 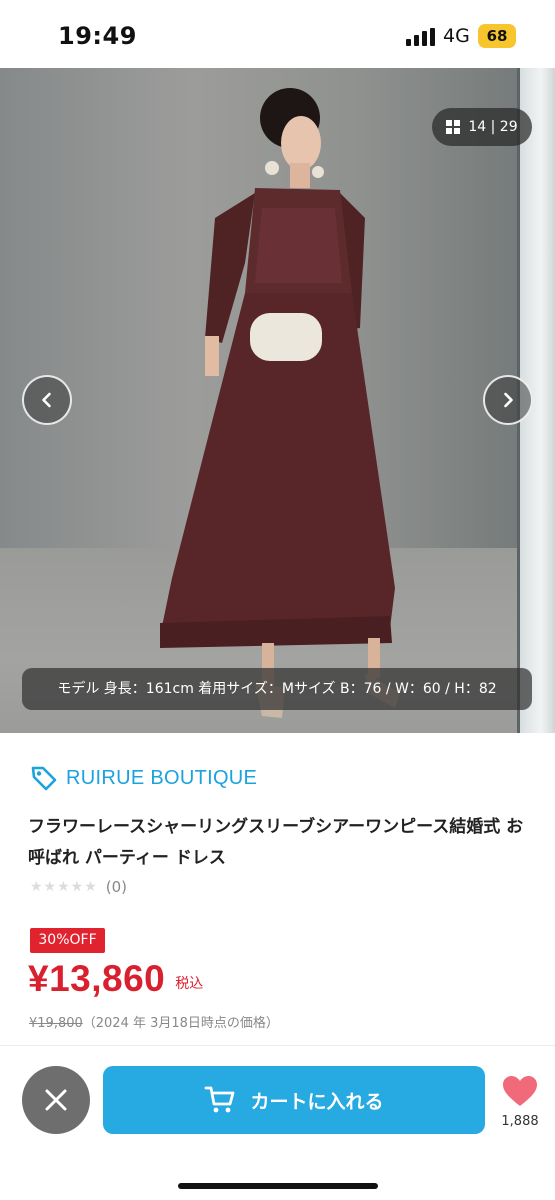 I want to click on shop-name: RUIRUE BOUTIQUE, so click(x=161, y=778).